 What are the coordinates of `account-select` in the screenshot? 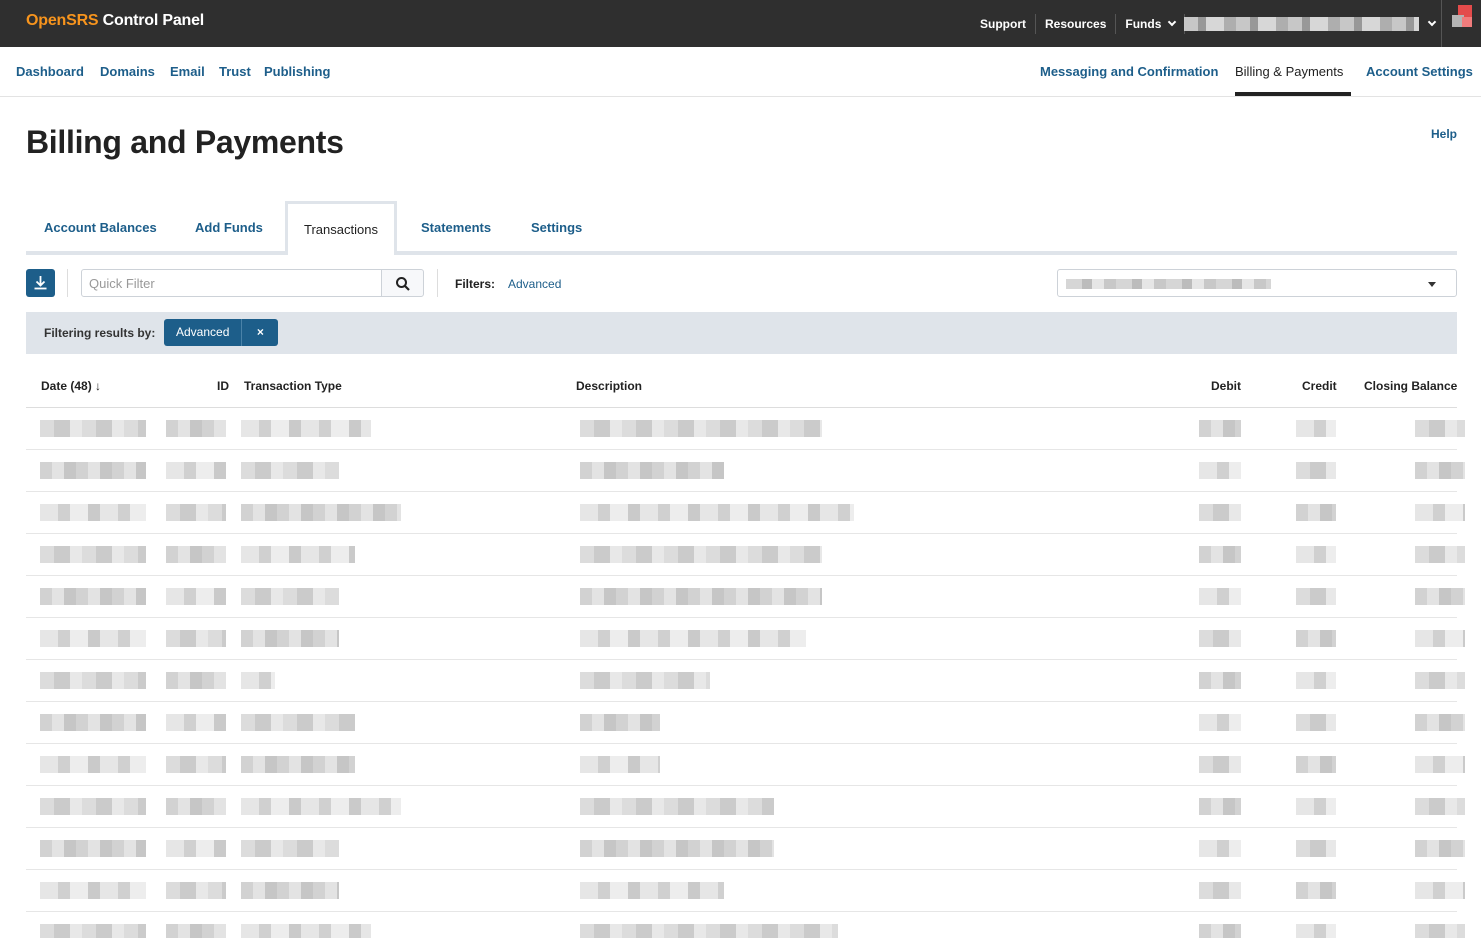 It's located at (1257, 283).